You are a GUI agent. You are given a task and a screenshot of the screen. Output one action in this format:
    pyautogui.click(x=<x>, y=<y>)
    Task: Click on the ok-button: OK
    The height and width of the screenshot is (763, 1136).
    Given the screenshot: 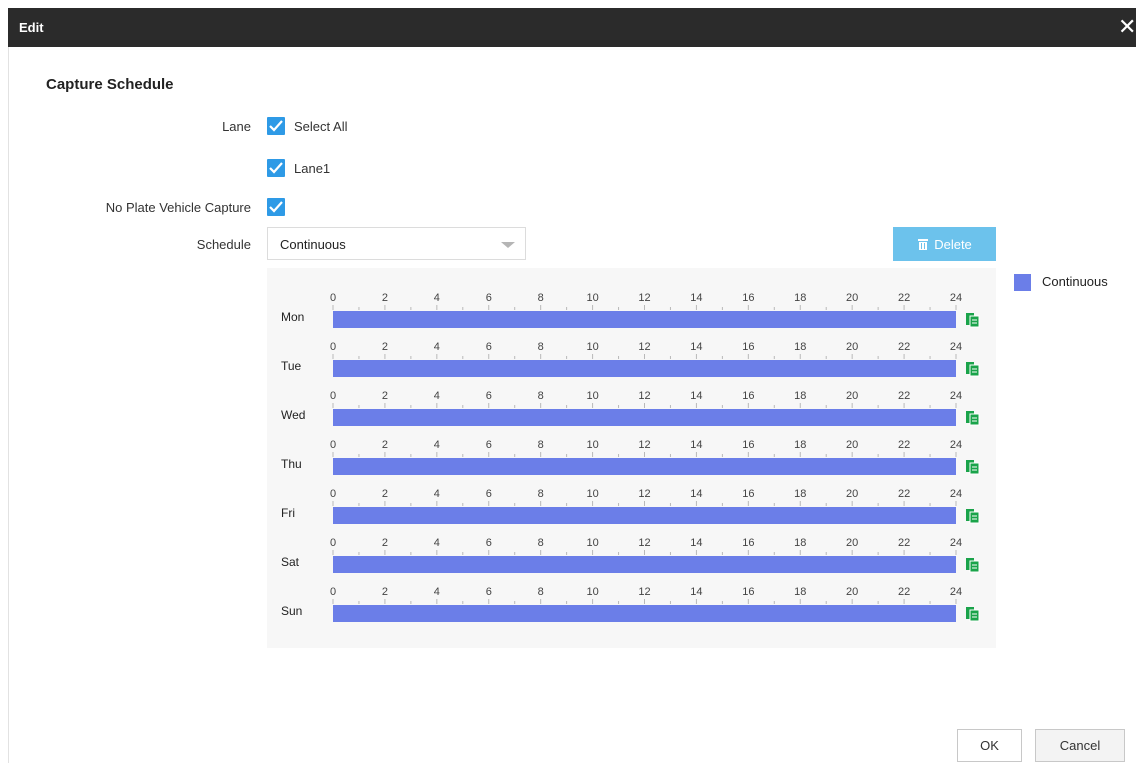 What is the action you would take?
    pyautogui.click(x=989, y=745)
    